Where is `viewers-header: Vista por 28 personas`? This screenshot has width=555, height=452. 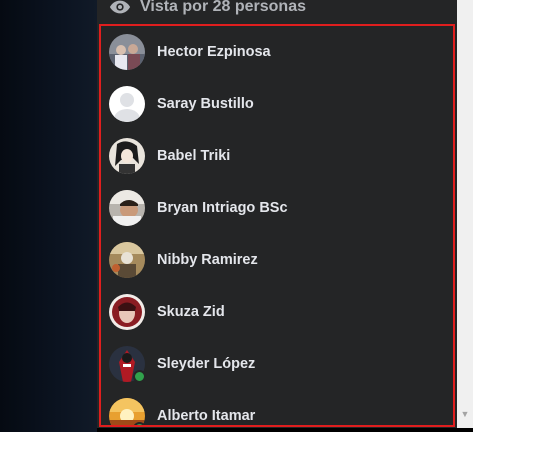
viewers-header: Vista por 28 personas is located at coordinates (277, 10).